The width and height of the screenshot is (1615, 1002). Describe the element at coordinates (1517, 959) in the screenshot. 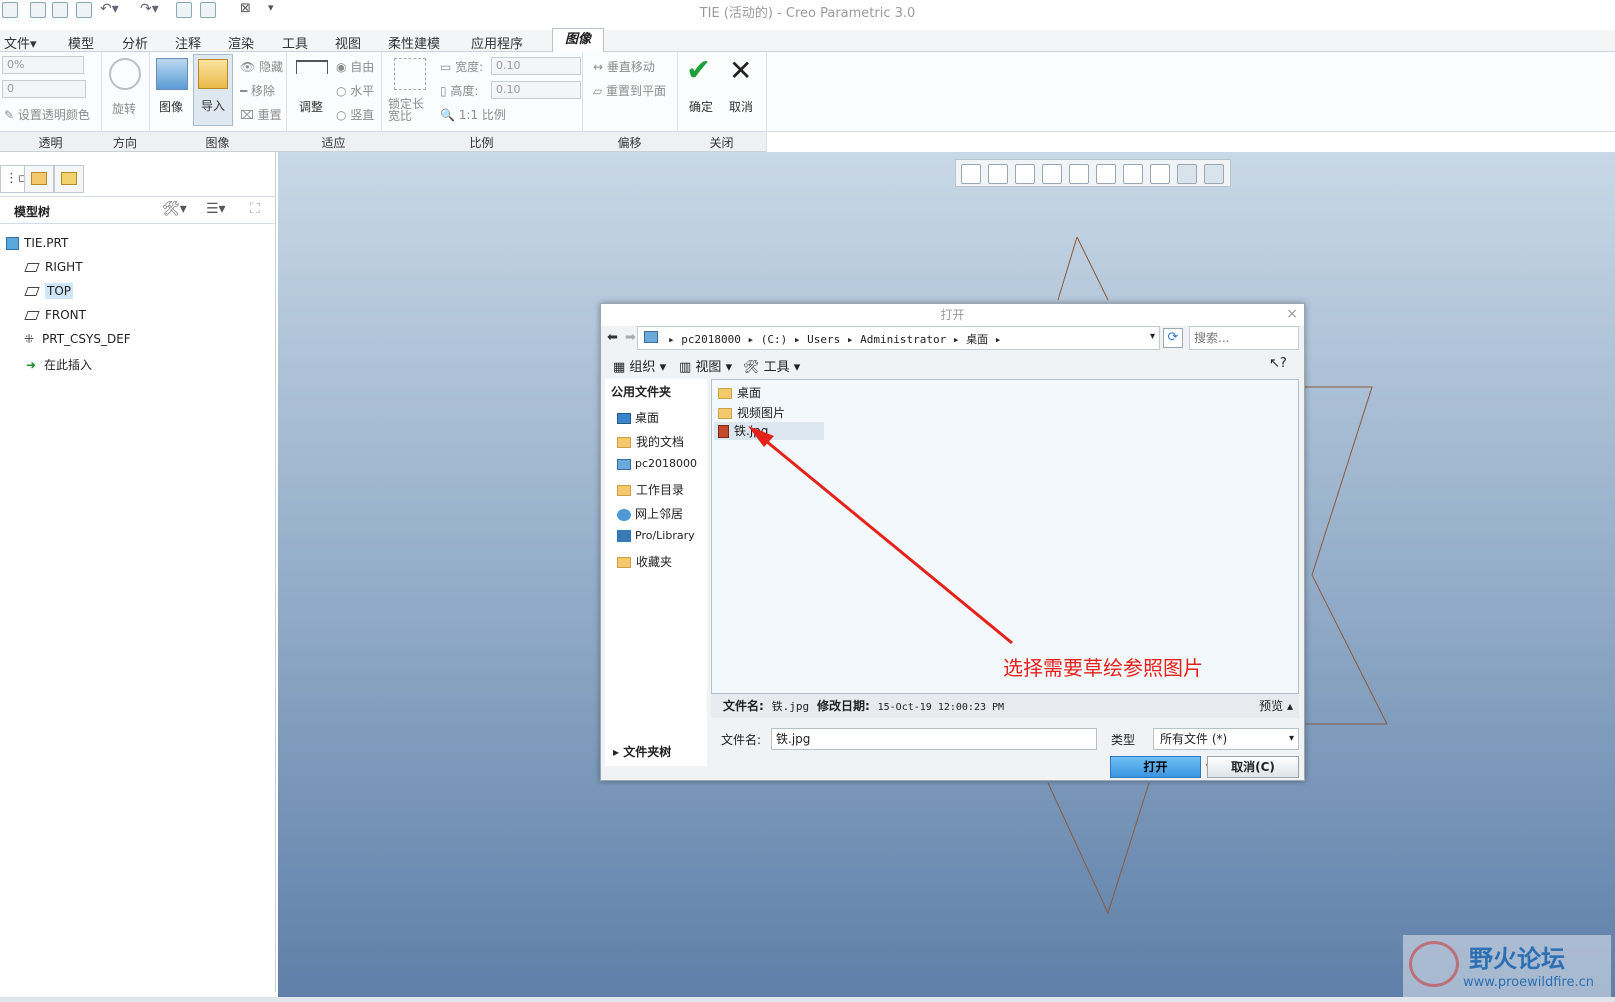

I see `watermark-name: 野火论坛` at that location.